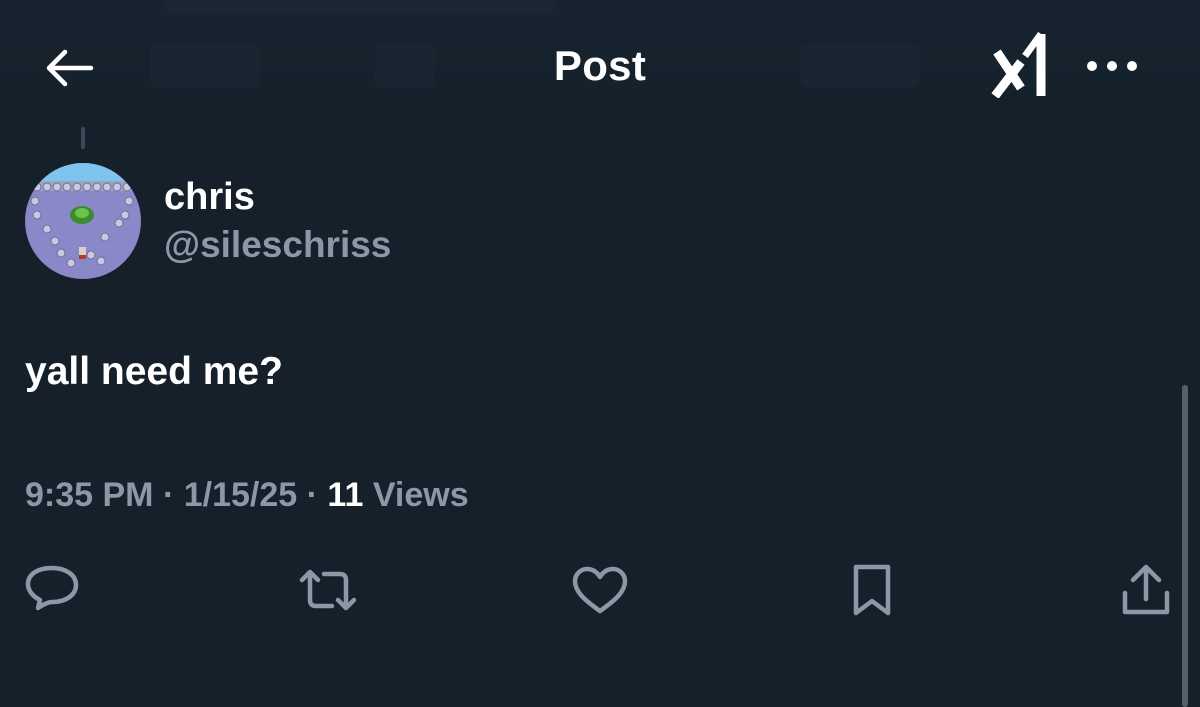  Describe the element at coordinates (1185, 546) in the screenshot. I see `scrollbar` at that location.